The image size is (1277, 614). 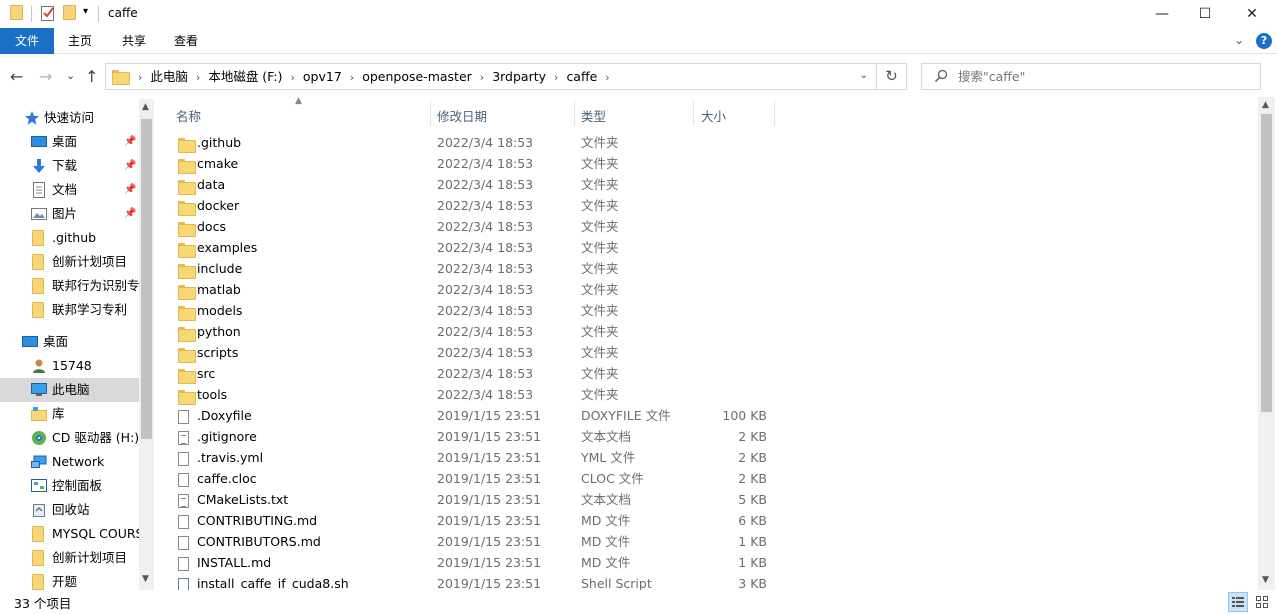 I want to click on breadcrumb-item: openpose-master, so click(x=417, y=76).